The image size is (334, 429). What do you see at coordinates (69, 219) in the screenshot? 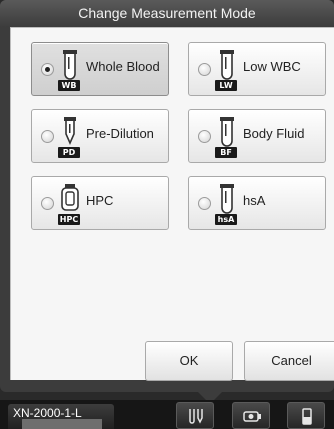
I see `mode-tag: HPC` at bounding box center [69, 219].